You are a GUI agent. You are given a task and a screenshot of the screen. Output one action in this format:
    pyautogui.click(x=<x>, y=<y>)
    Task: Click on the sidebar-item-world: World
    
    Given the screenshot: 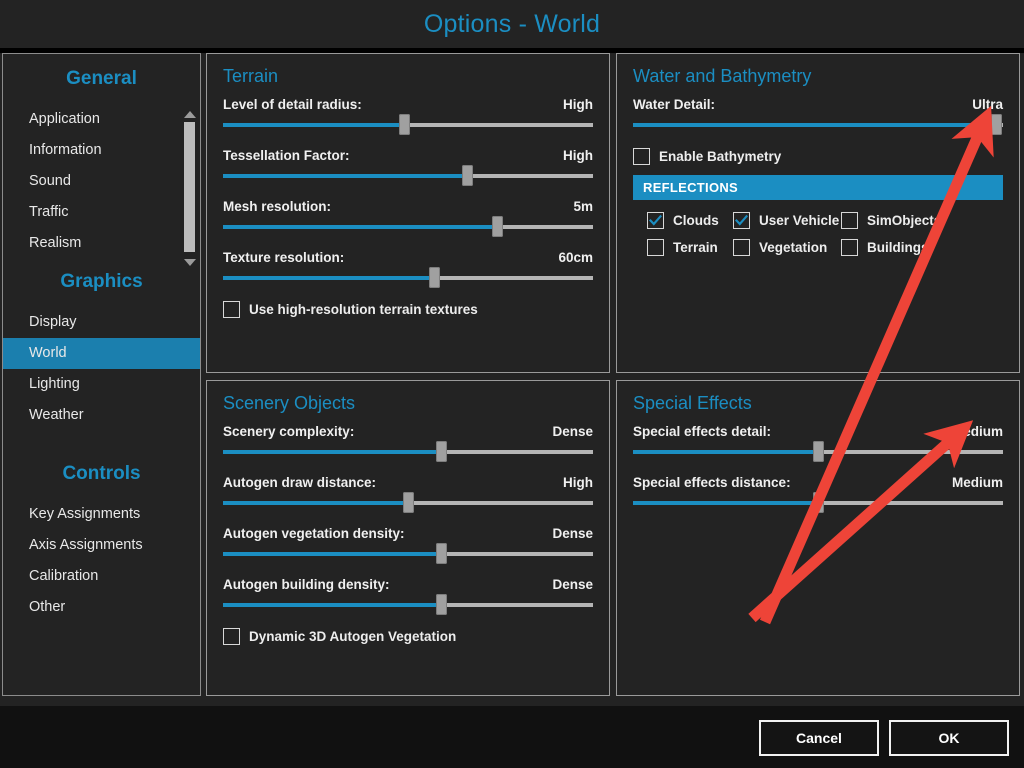 What is the action you would take?
    pyautogui.click(x=101, y=353)
    